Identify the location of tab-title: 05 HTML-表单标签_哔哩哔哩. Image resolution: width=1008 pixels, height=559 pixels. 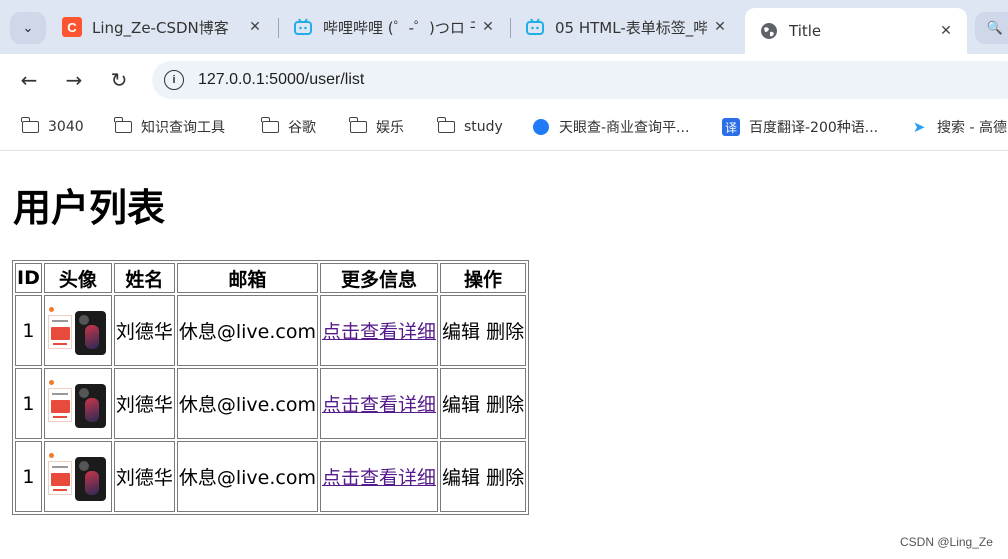
(631, 27).